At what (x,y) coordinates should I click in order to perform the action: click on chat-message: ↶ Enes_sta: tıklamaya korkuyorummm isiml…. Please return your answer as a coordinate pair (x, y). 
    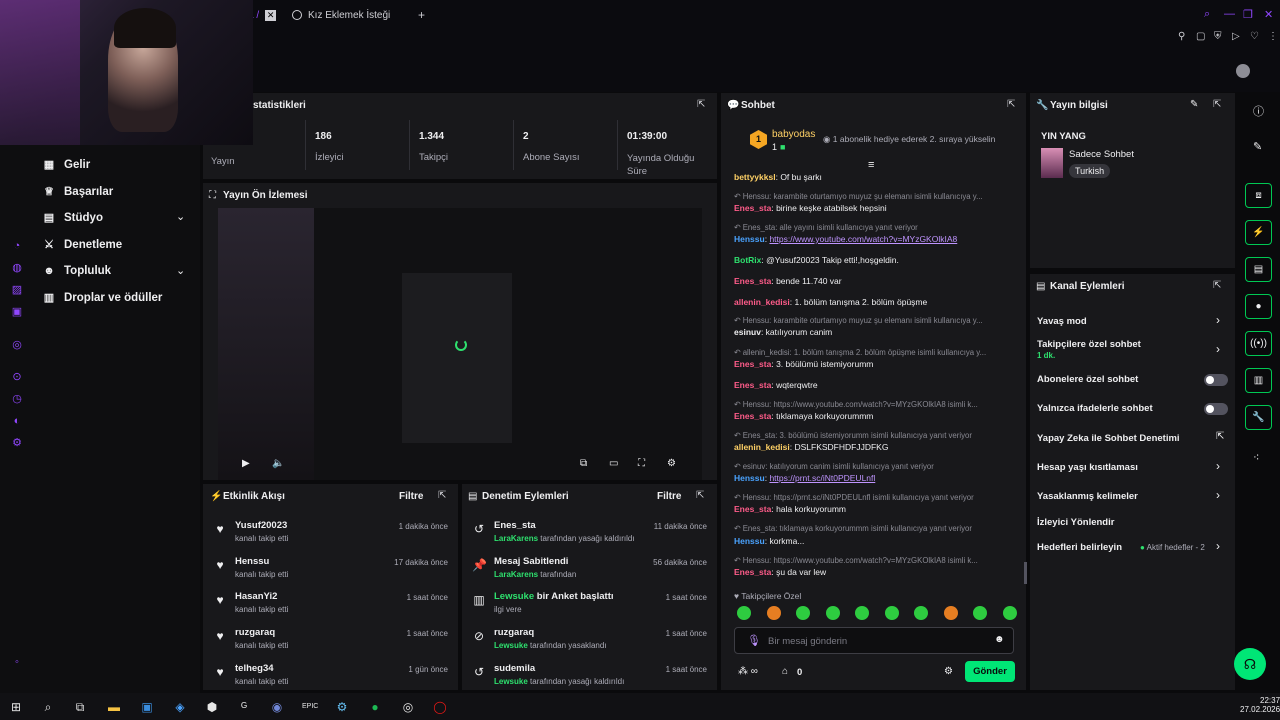
    Looking at the image, I should click on (876, 528).